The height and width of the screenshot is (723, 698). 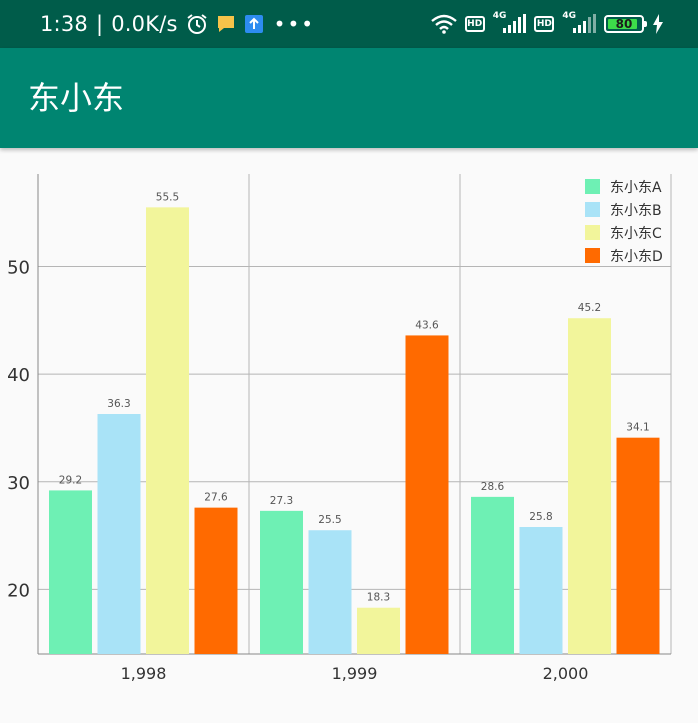 I want to click on y-tick-label: 40, so click(x=18, y=375).